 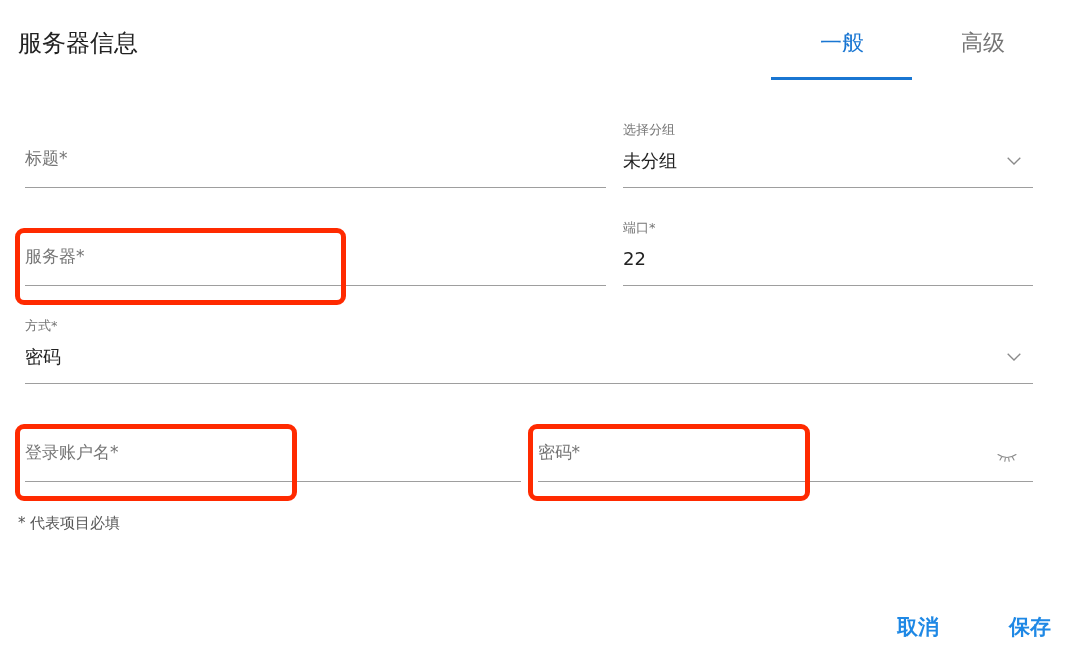 What do you see at coordinates (273, 458) in the screenshot?
I see `text-input: 登录账户名*` at bounding box center [273, 458].